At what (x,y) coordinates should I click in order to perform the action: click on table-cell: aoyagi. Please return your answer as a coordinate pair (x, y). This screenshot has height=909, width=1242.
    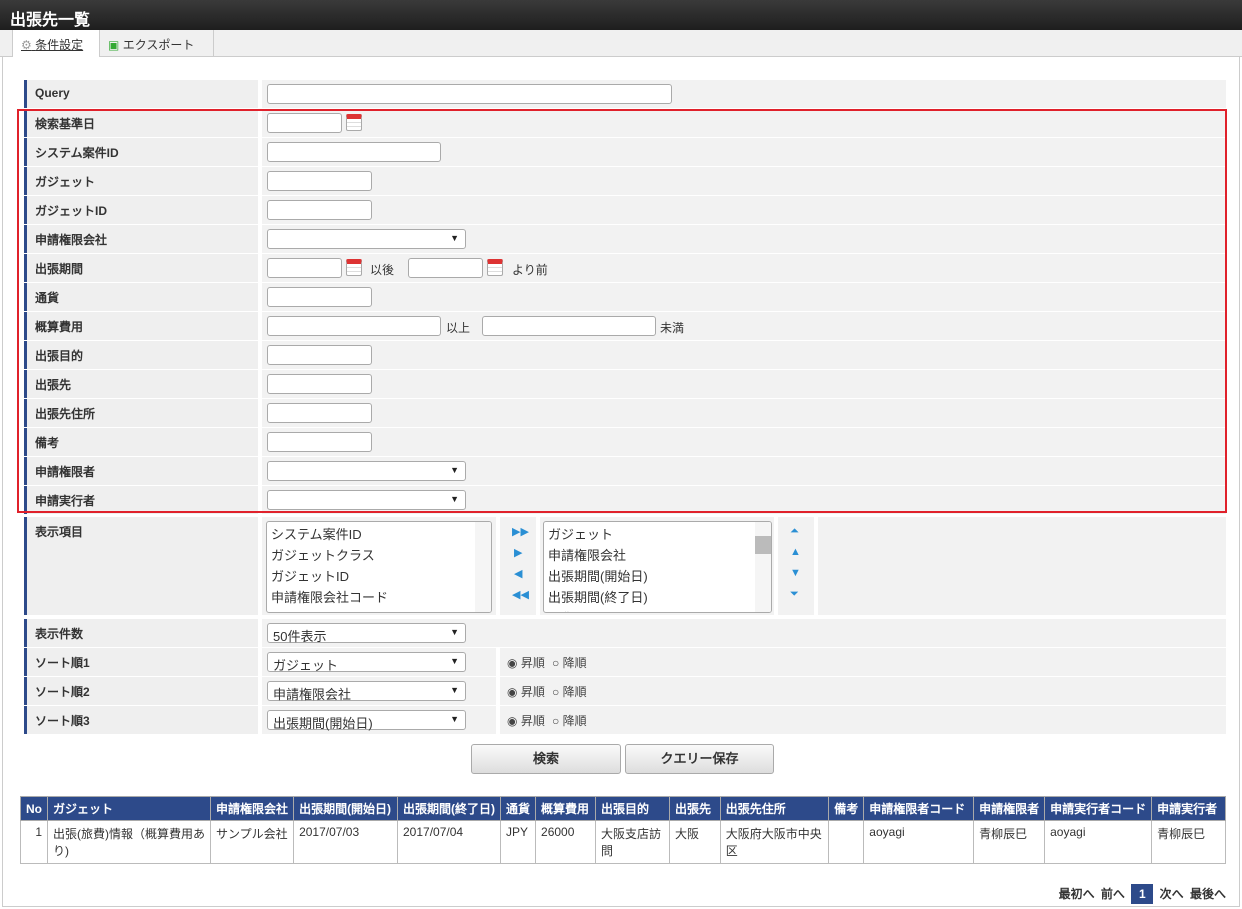
    Looking at the image, I should click on (919, 842).